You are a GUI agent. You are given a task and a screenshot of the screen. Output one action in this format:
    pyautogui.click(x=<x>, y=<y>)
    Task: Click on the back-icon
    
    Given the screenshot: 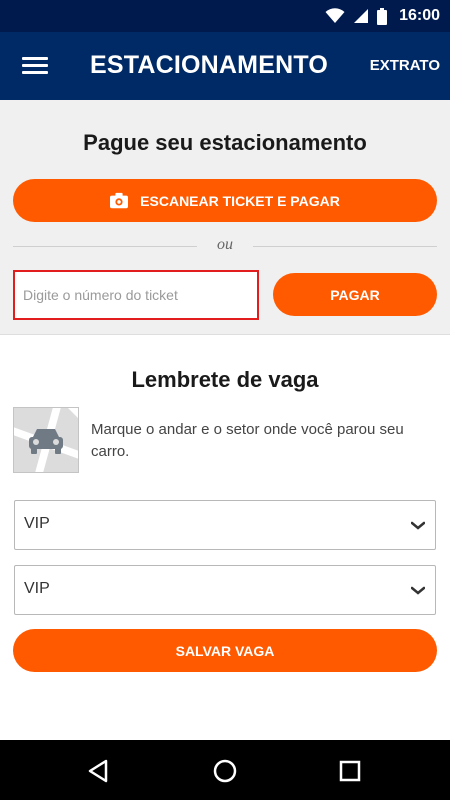 What is the action you would take?
    pyautogui.click(x=99, y=771)
    